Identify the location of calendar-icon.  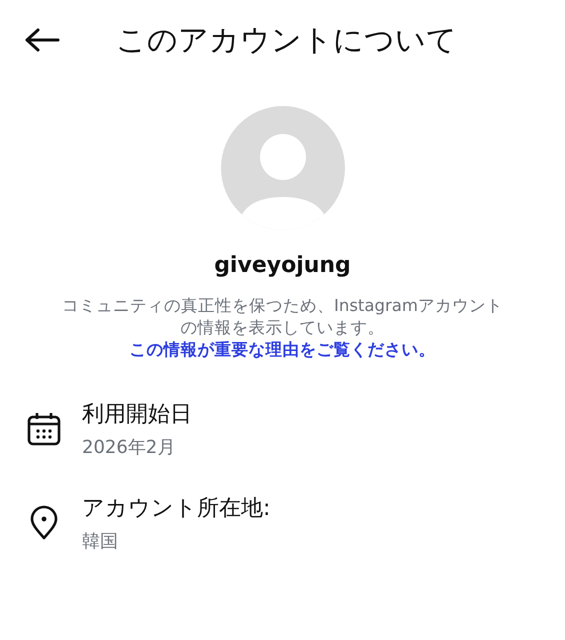
(44, 429).